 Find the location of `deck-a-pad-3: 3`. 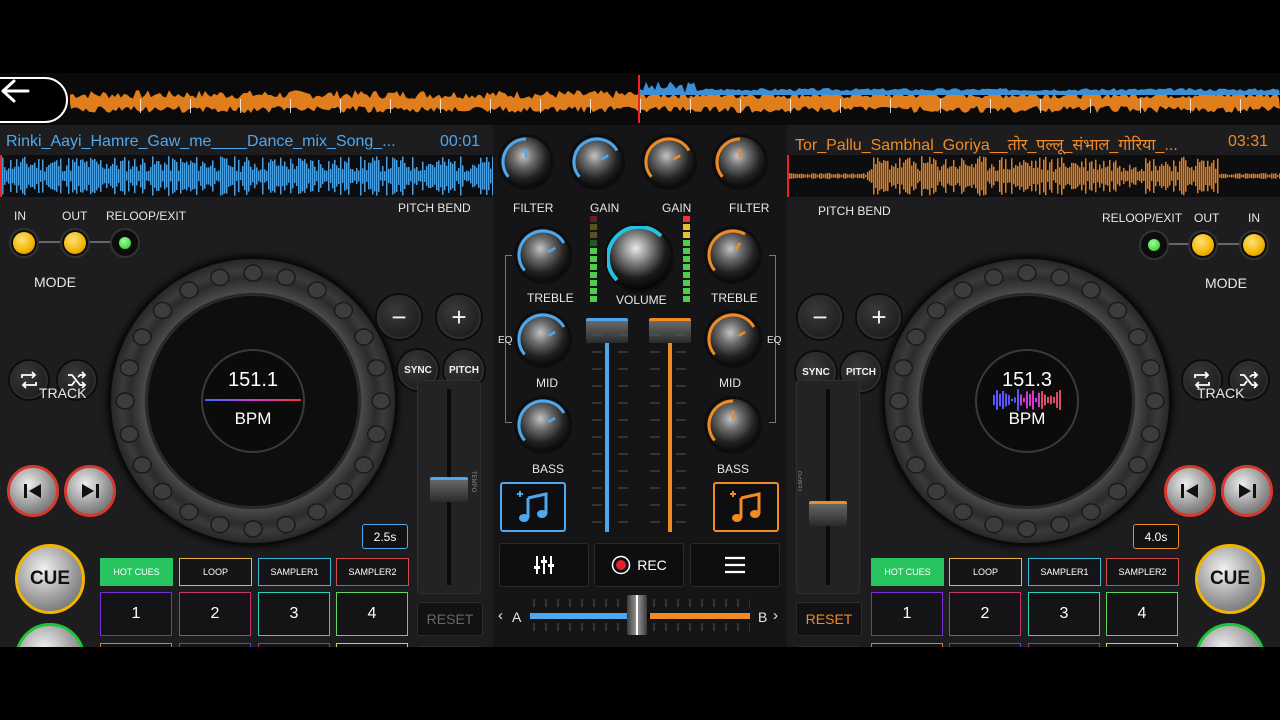

deck-a-pad-3: 3 is located at coordinates (294, 614).